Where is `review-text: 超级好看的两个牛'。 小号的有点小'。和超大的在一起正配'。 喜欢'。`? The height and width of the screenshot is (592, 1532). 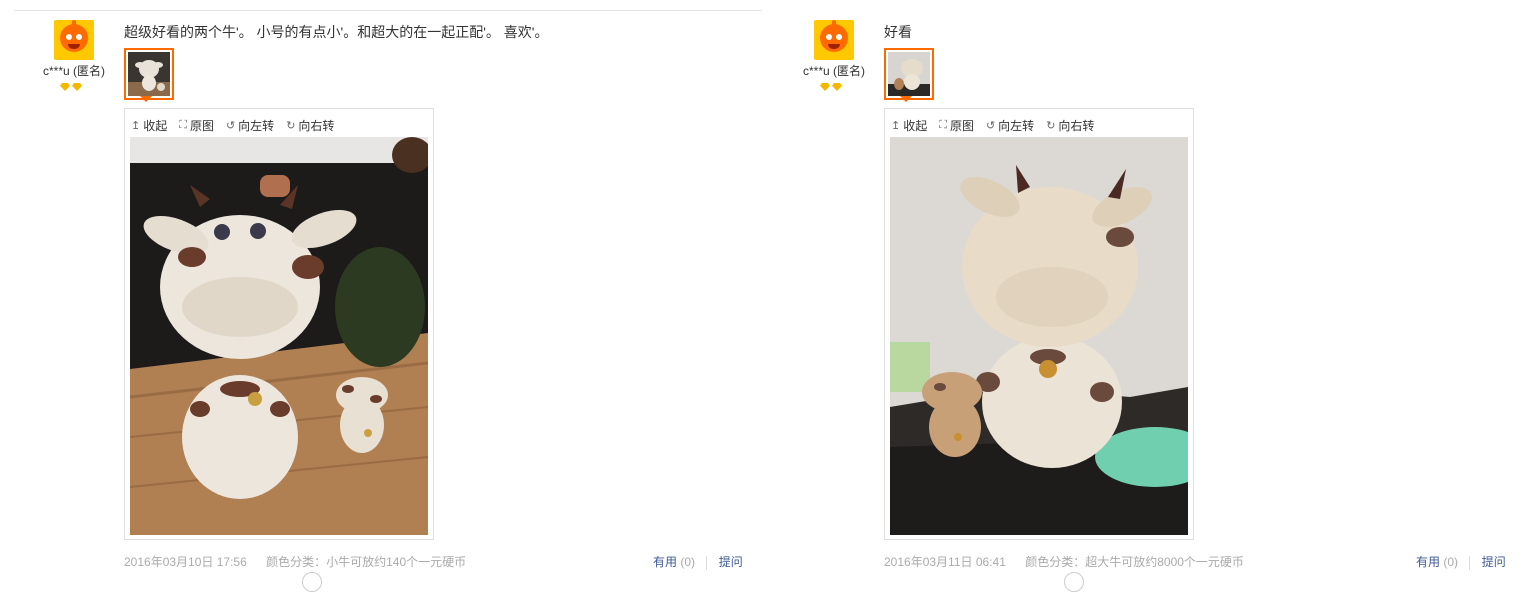 review-text: 超级好看的两个牛'。 小号的有点小'。和超大的在一起正配'。 喜欢'。 is located at coordinates (336, 32).